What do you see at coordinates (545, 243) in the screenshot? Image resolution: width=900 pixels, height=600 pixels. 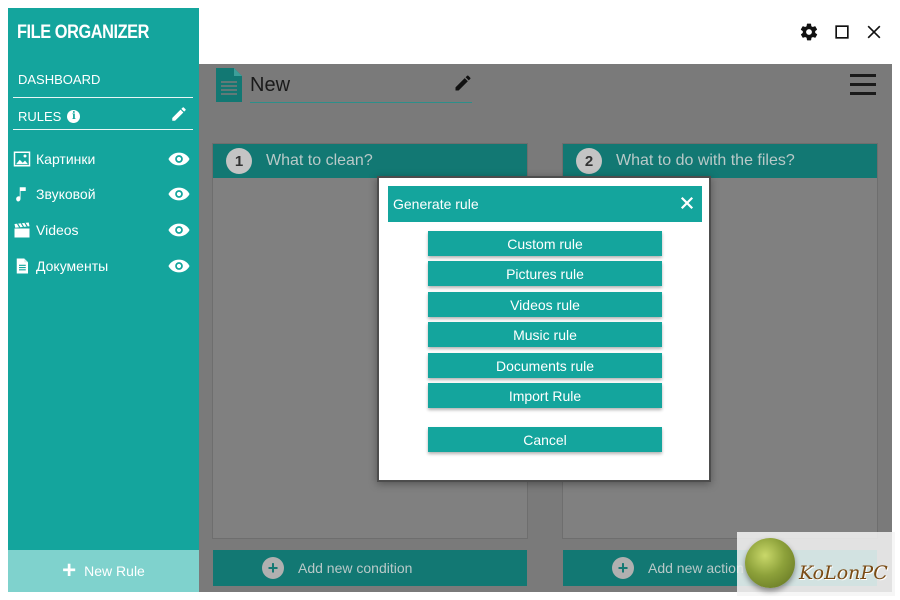 I see `custom-rule-button: Custom rule` at bounding box center [545, 243].